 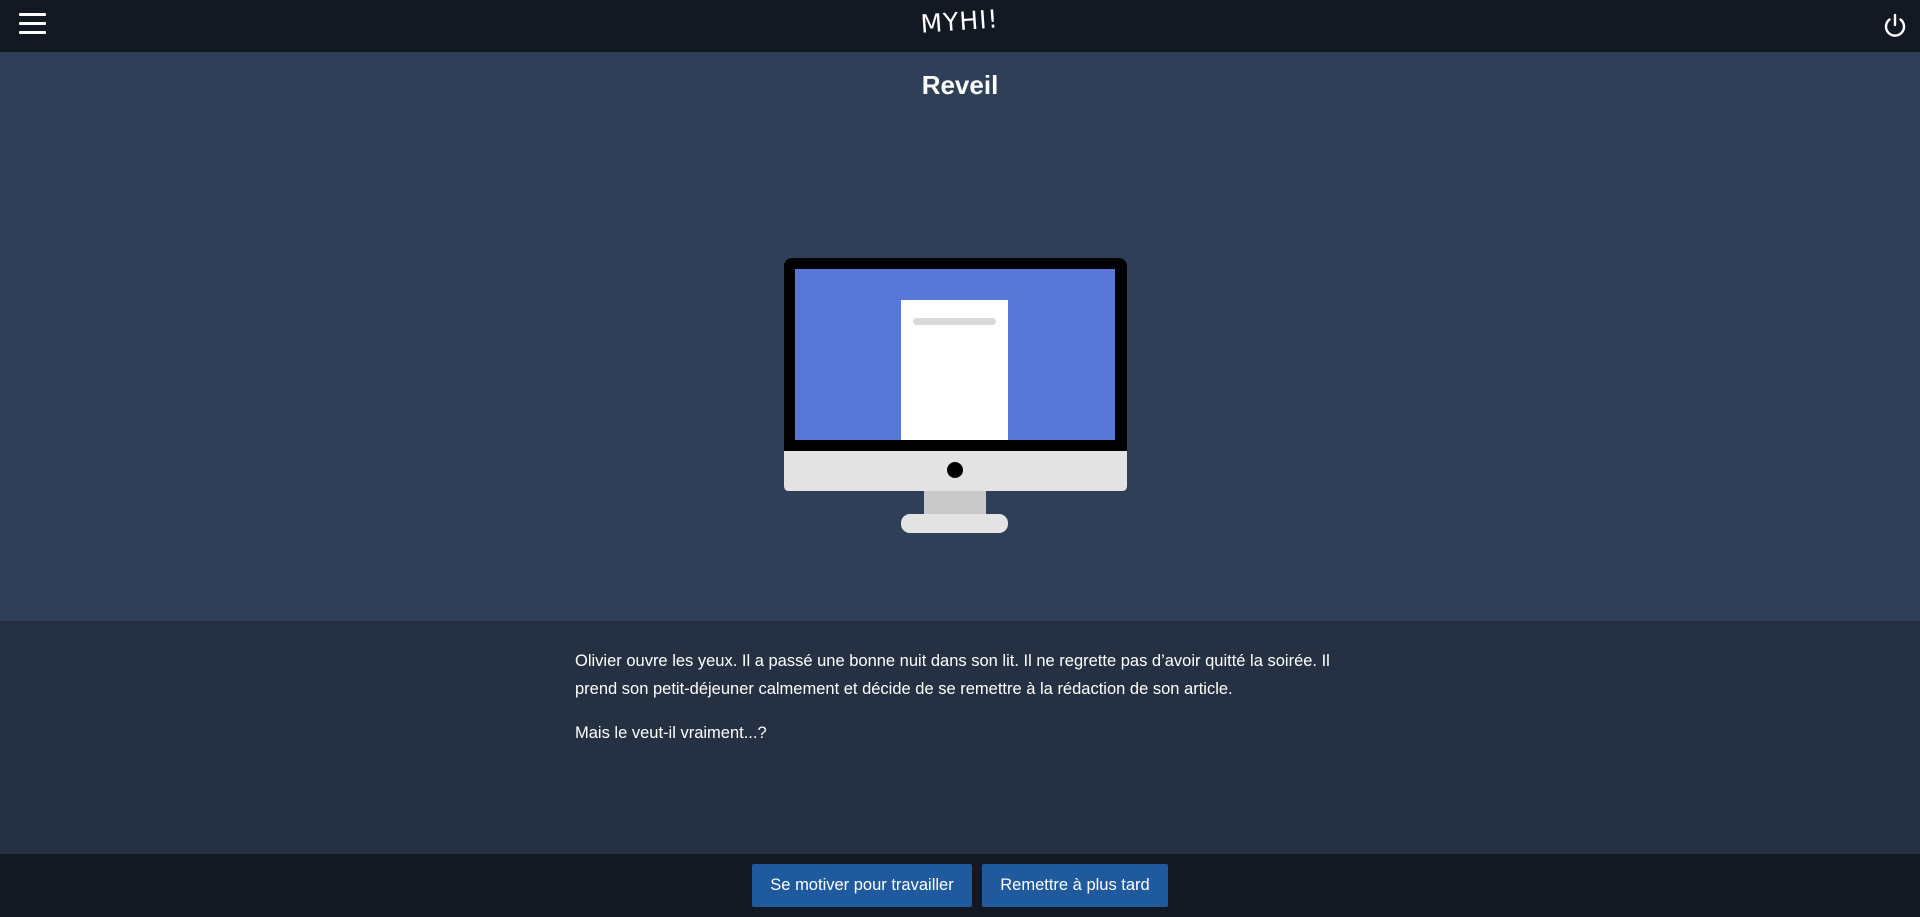 What do you see at coordinates (671, 733) in the screenshot?
I see `story-paragraph: Mais le veut-il vraiment...?` at bounding box center [671, 733].